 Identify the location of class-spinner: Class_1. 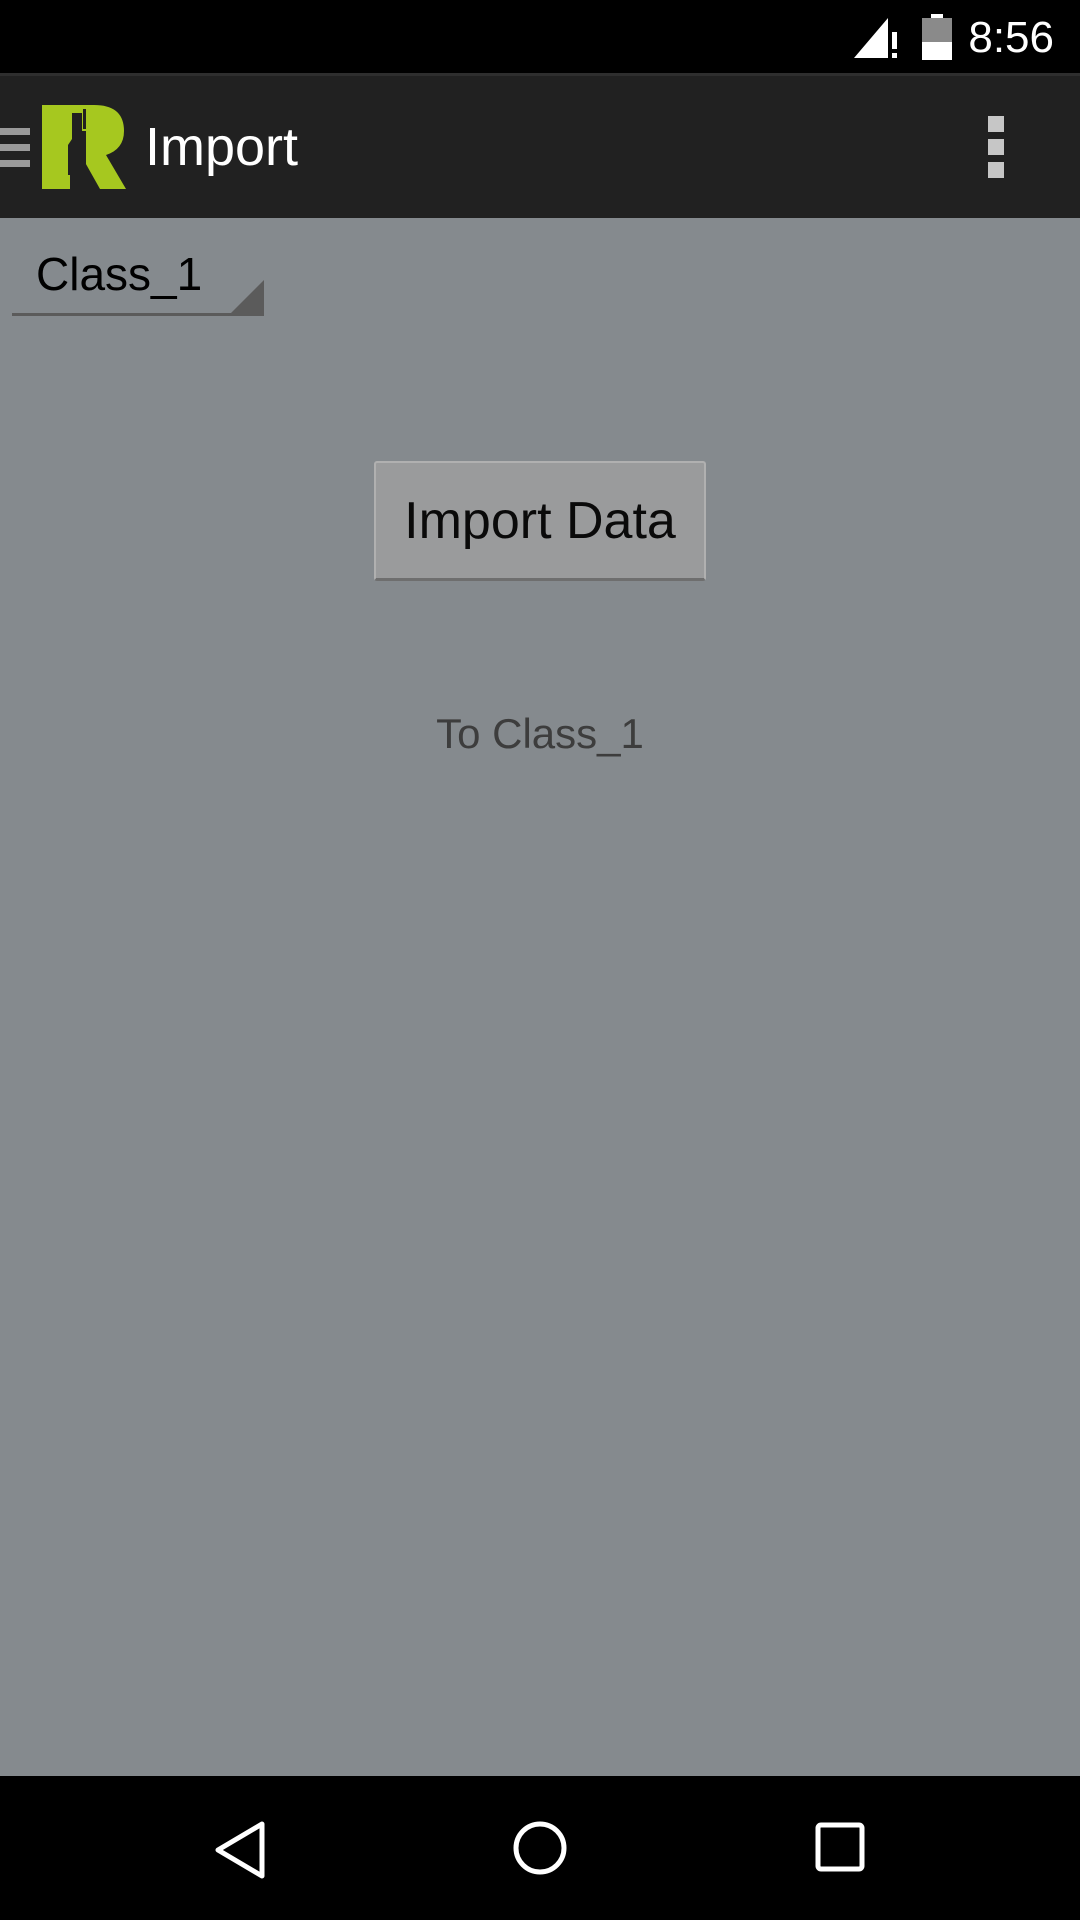
(138, 274).